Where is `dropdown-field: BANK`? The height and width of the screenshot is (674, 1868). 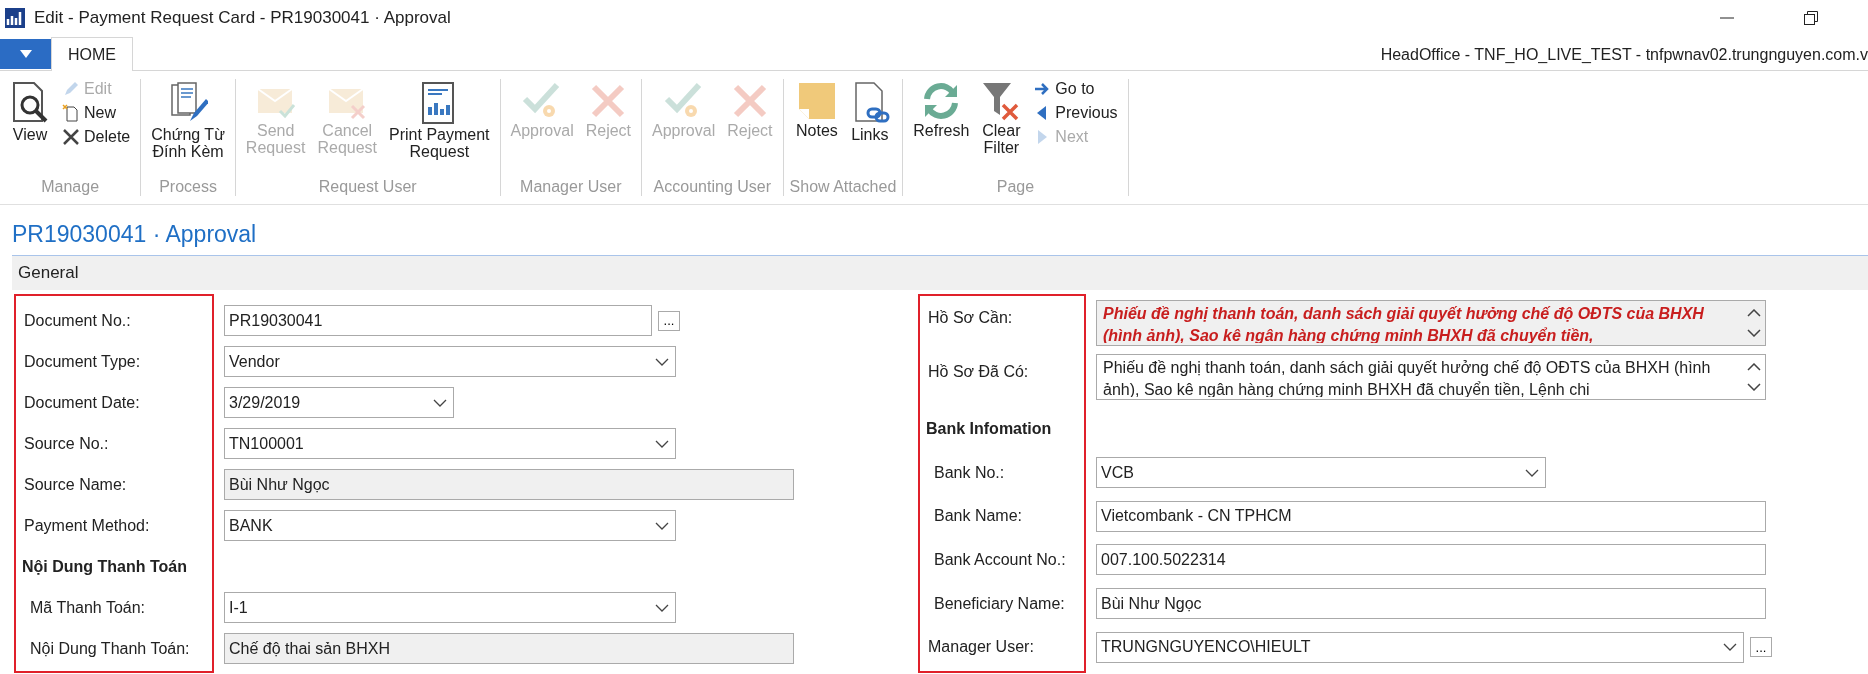
dropdown-field: BANK is located at coordinates (450, 525).